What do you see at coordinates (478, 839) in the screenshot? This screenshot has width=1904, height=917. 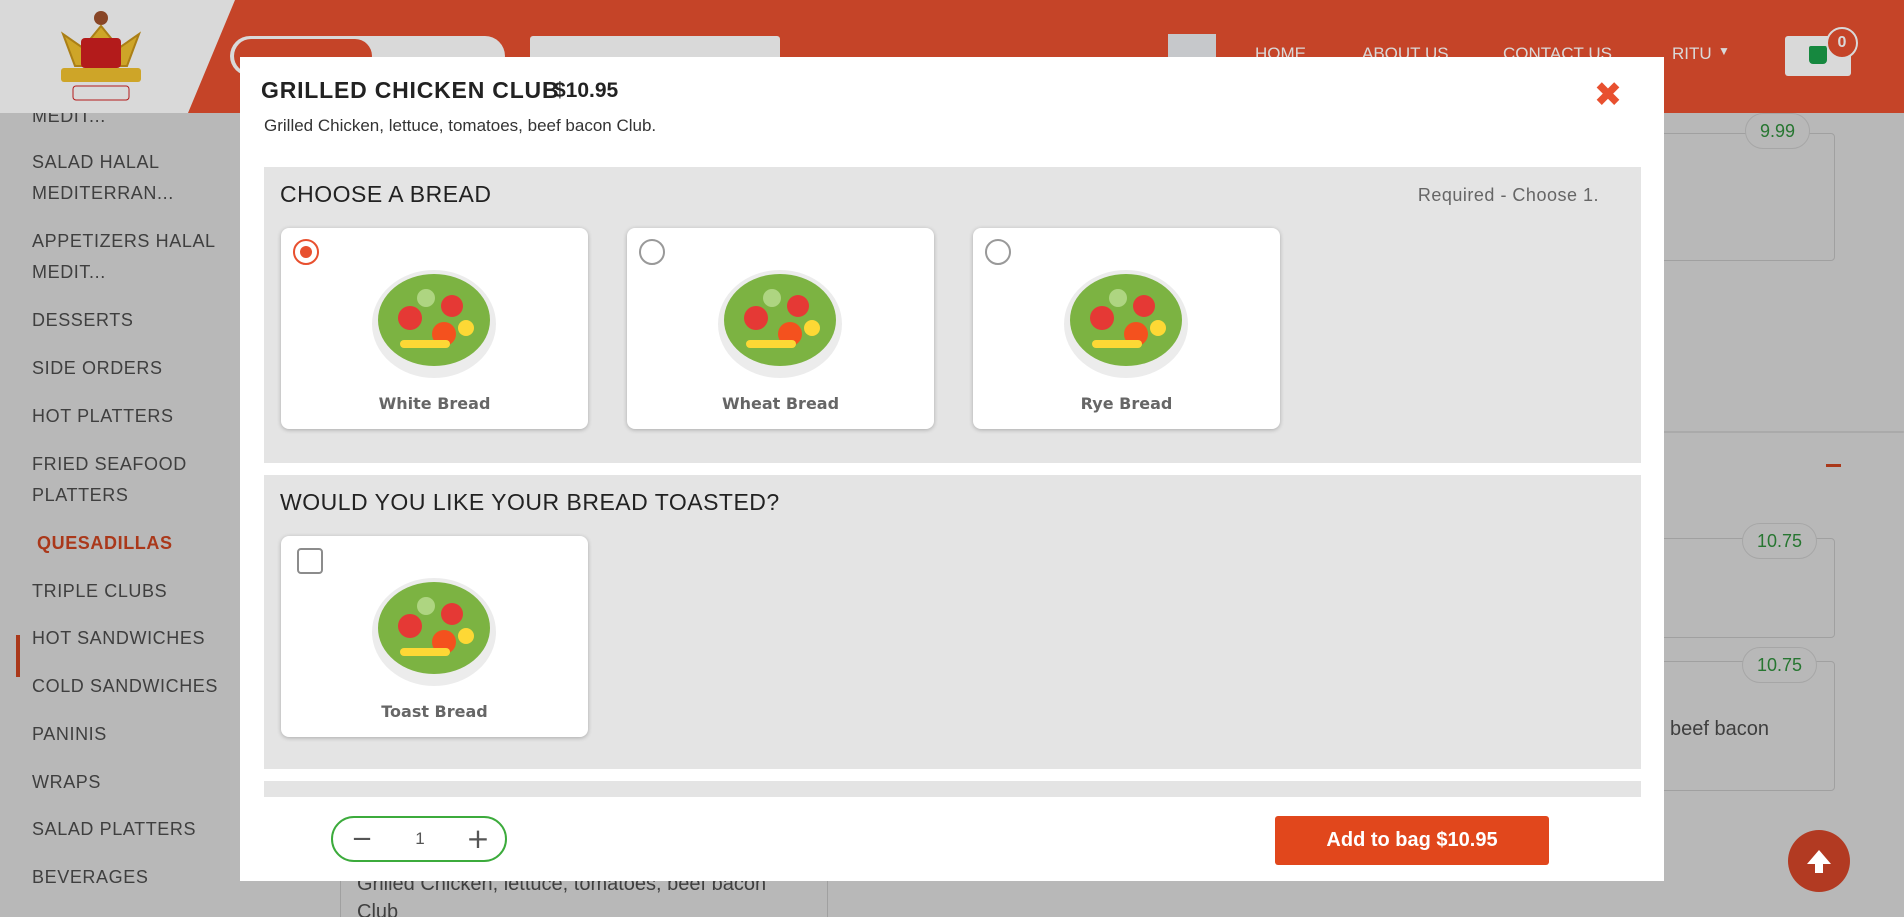 I see `plus-icon: +` at bounding box center [478, 839].